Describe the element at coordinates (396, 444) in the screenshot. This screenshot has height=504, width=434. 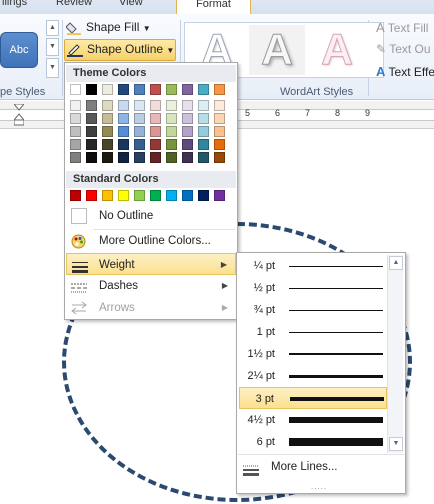
I see `scroll-down-icon: ▼` at that location.